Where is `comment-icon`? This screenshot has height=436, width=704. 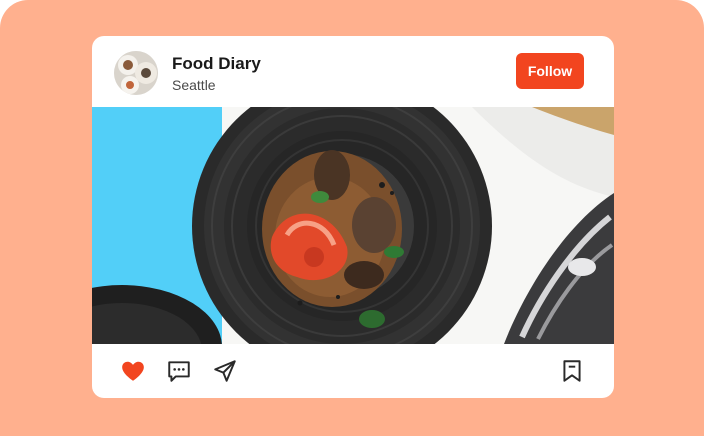
comment-icon is located at coordinates (179, 371).